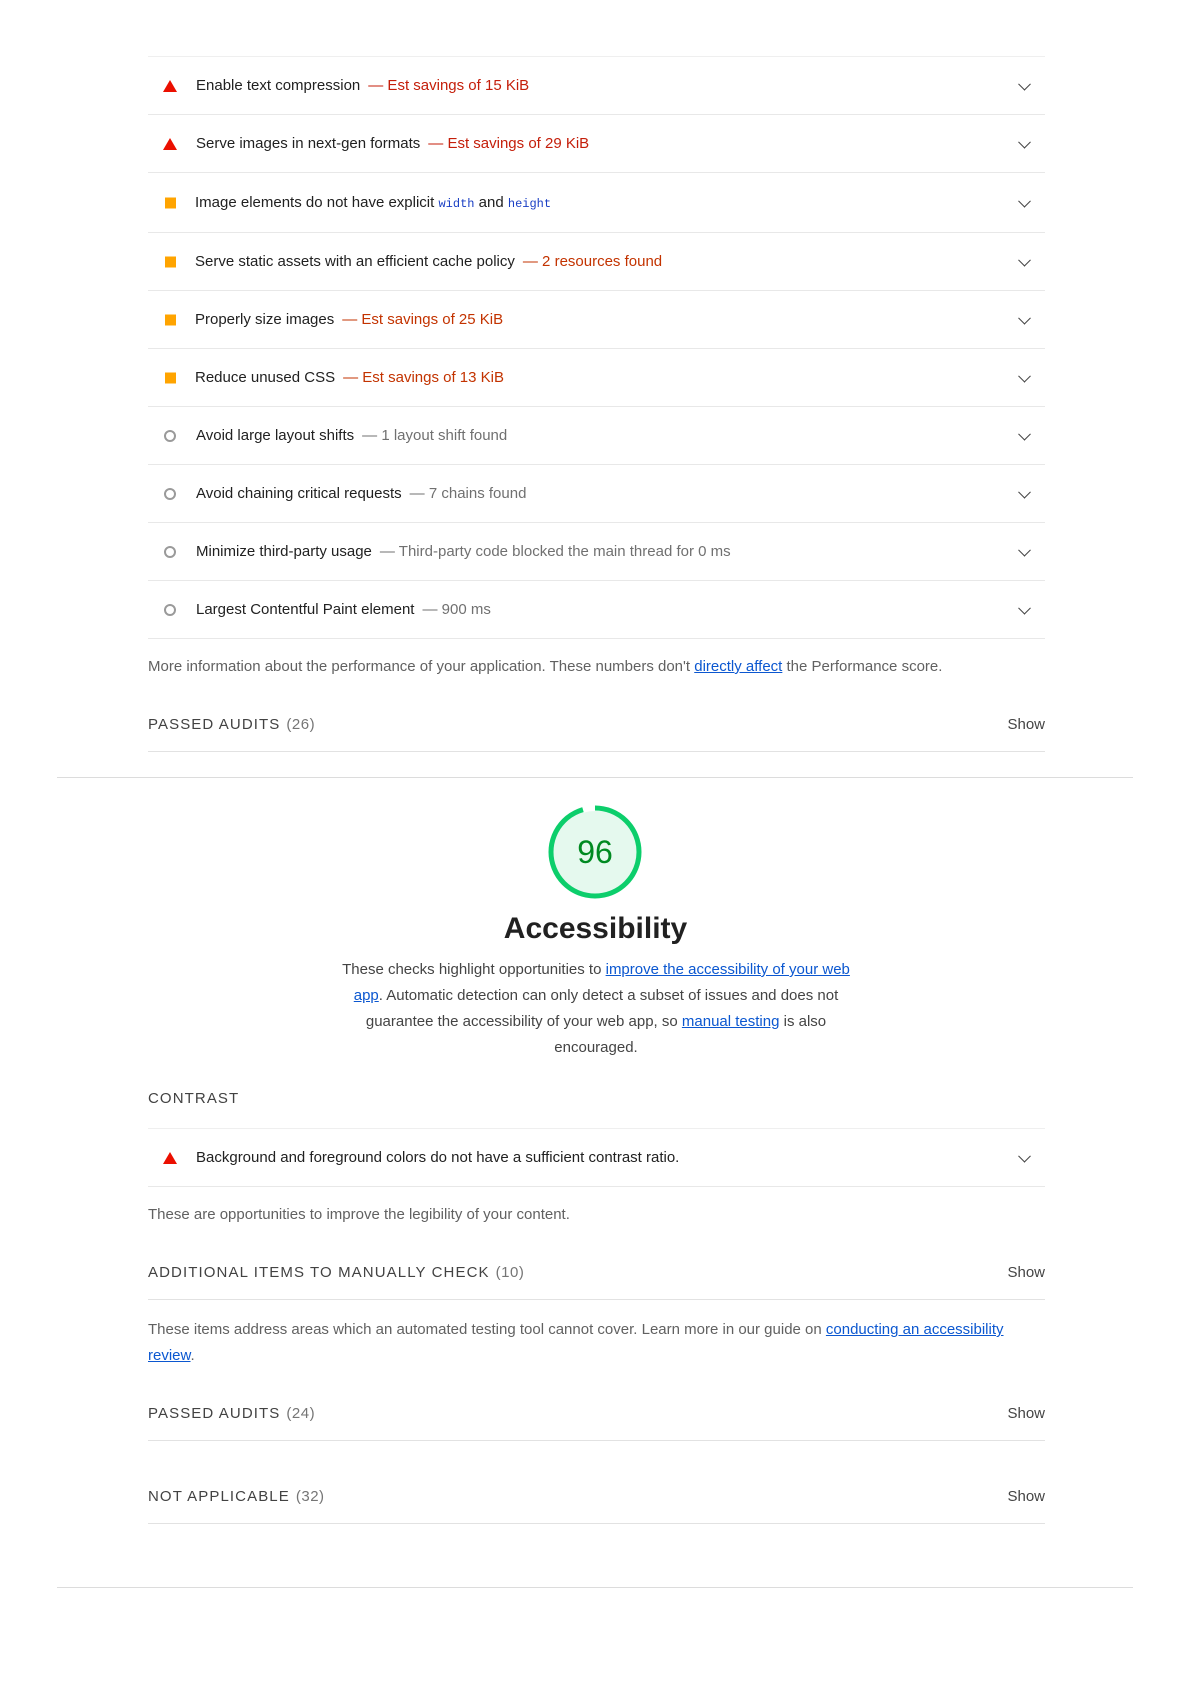  Describe the element at coordinates (529, 204) in the screenshot. I see `code-height: height` at that location.